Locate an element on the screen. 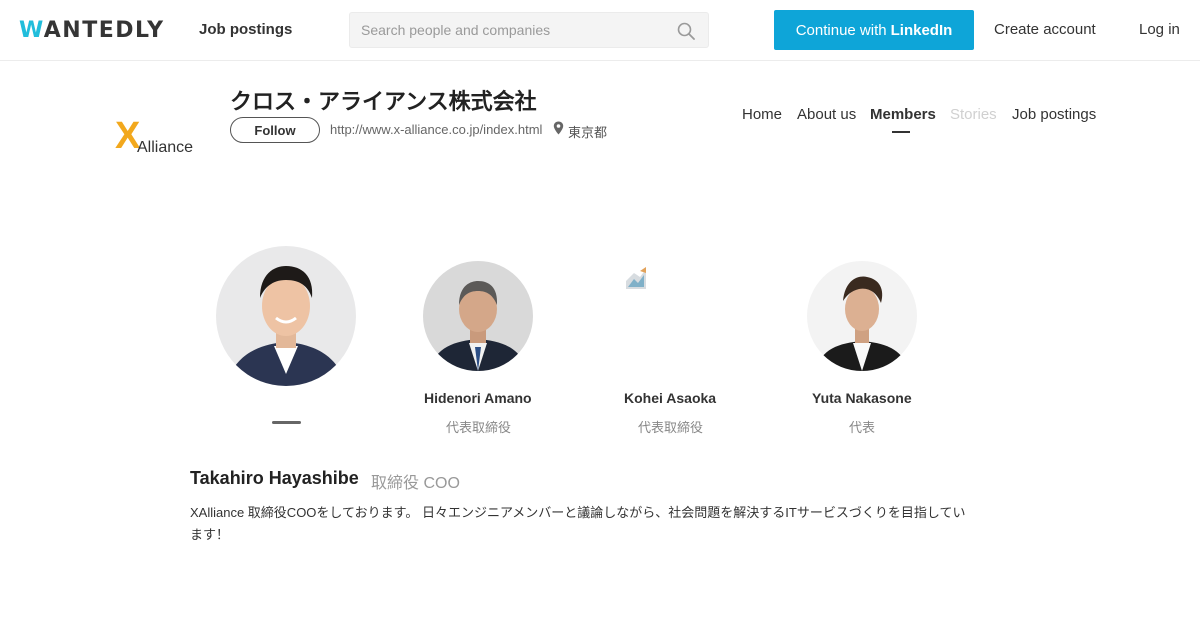 The height and width of the screenshot is (630, 1200). linkedin-button-prefix: Continue with is located at coordinates (841, 30).